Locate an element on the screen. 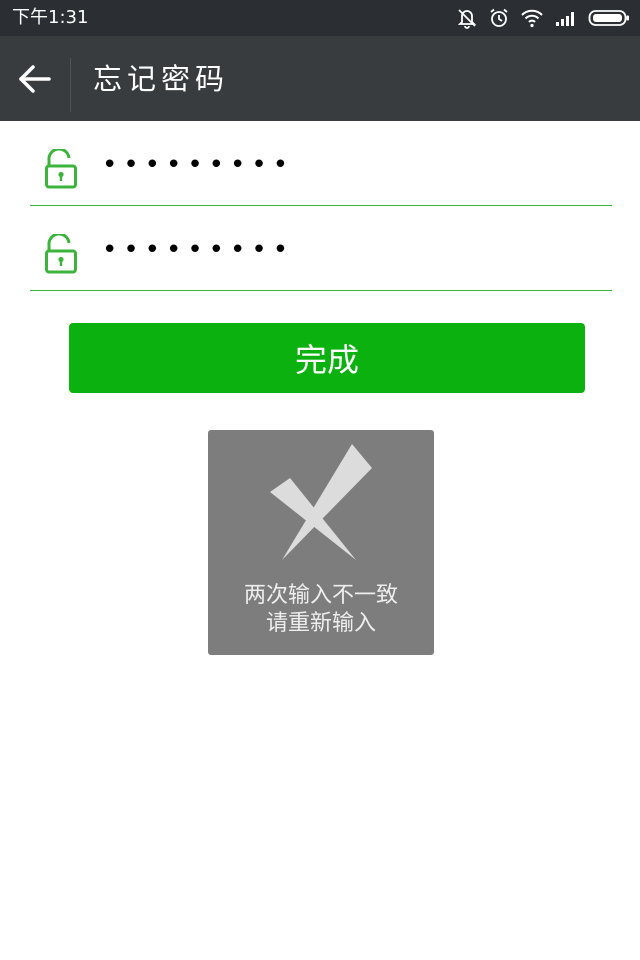 This screenshot has height=960, width=640. error-toast: 两次输入不一致 请重新输入 is located at coordinates (321, 542).